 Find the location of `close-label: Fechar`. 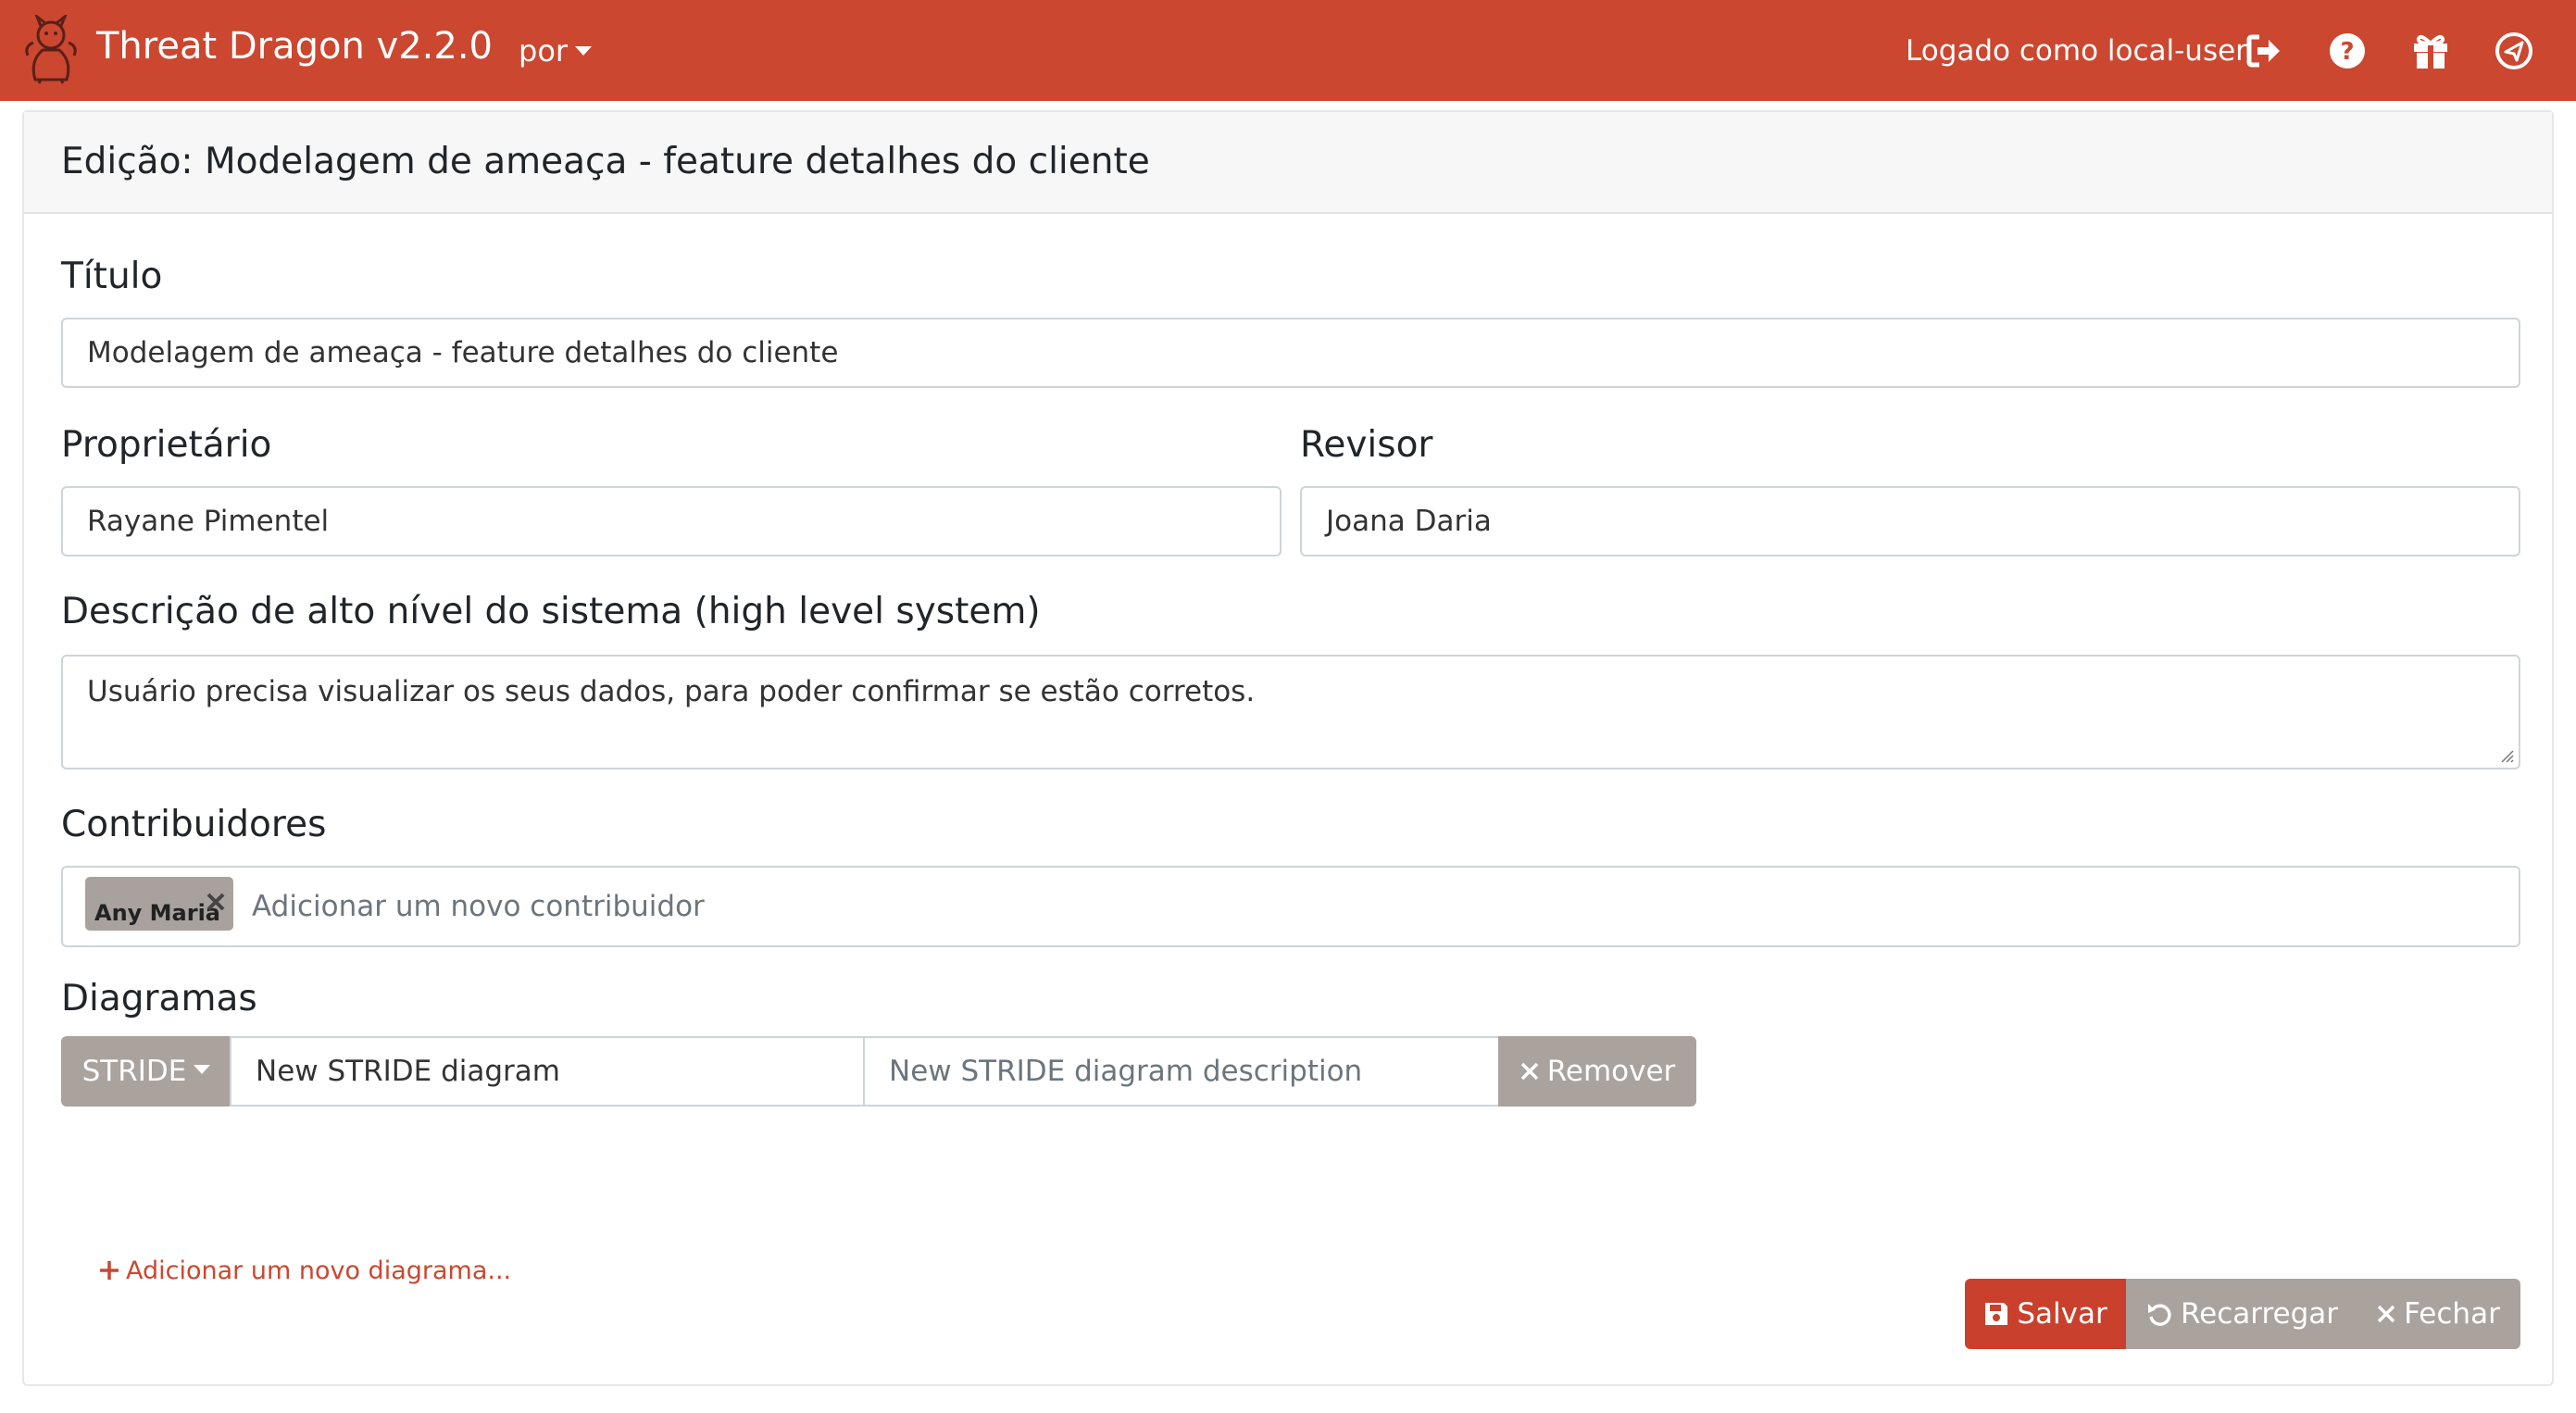

close-label: Fechar is located at coordinates (2452, 1314).